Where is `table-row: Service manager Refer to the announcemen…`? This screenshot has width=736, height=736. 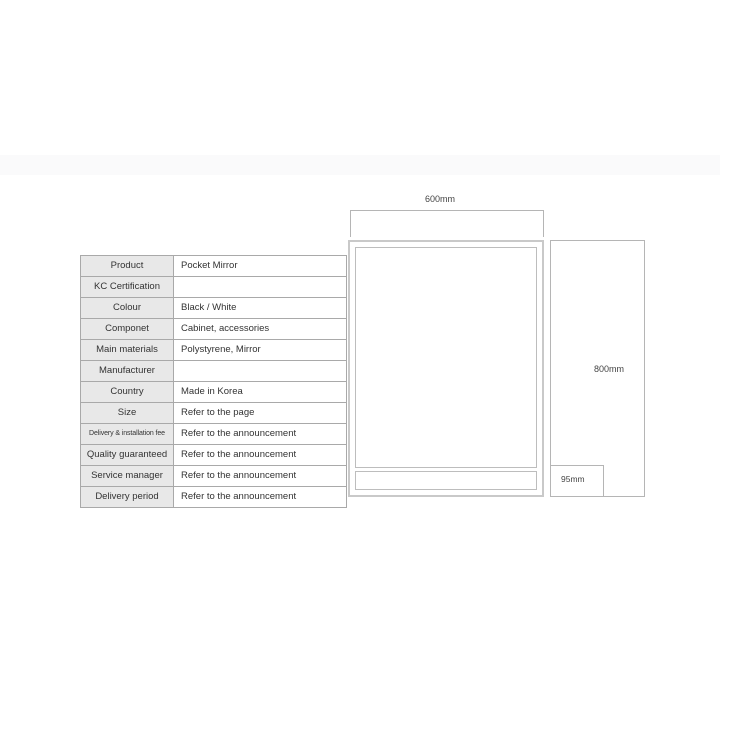 table-row: Service manager Refer to the announcemen… is located at coordinates (213, 476).